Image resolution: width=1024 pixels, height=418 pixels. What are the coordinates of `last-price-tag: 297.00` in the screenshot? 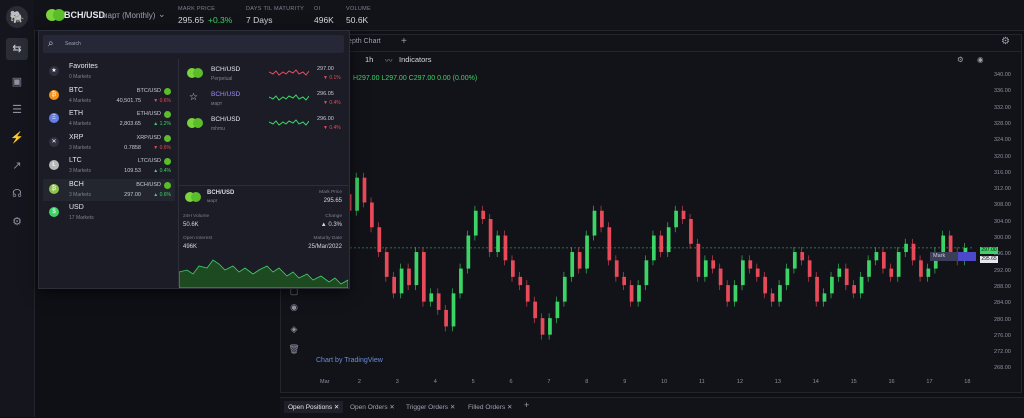 It's located at (989, 250).